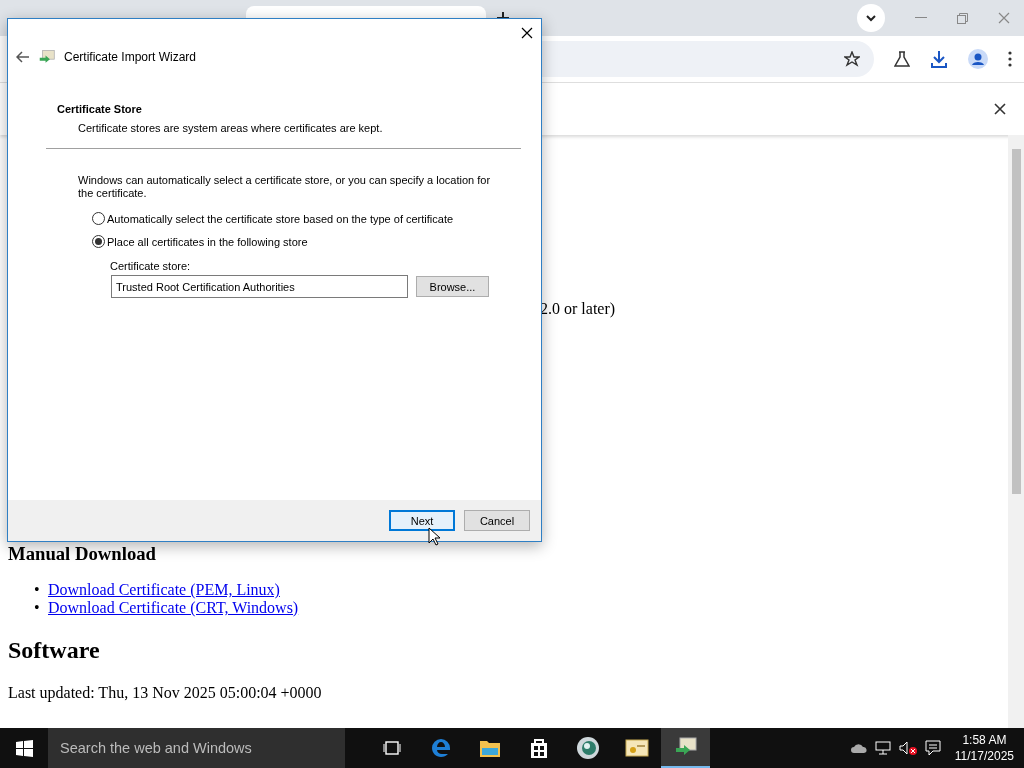 This screenshot has height=768, width=1024. I want to click on field-label: Certificate store:, so click(150, 266).